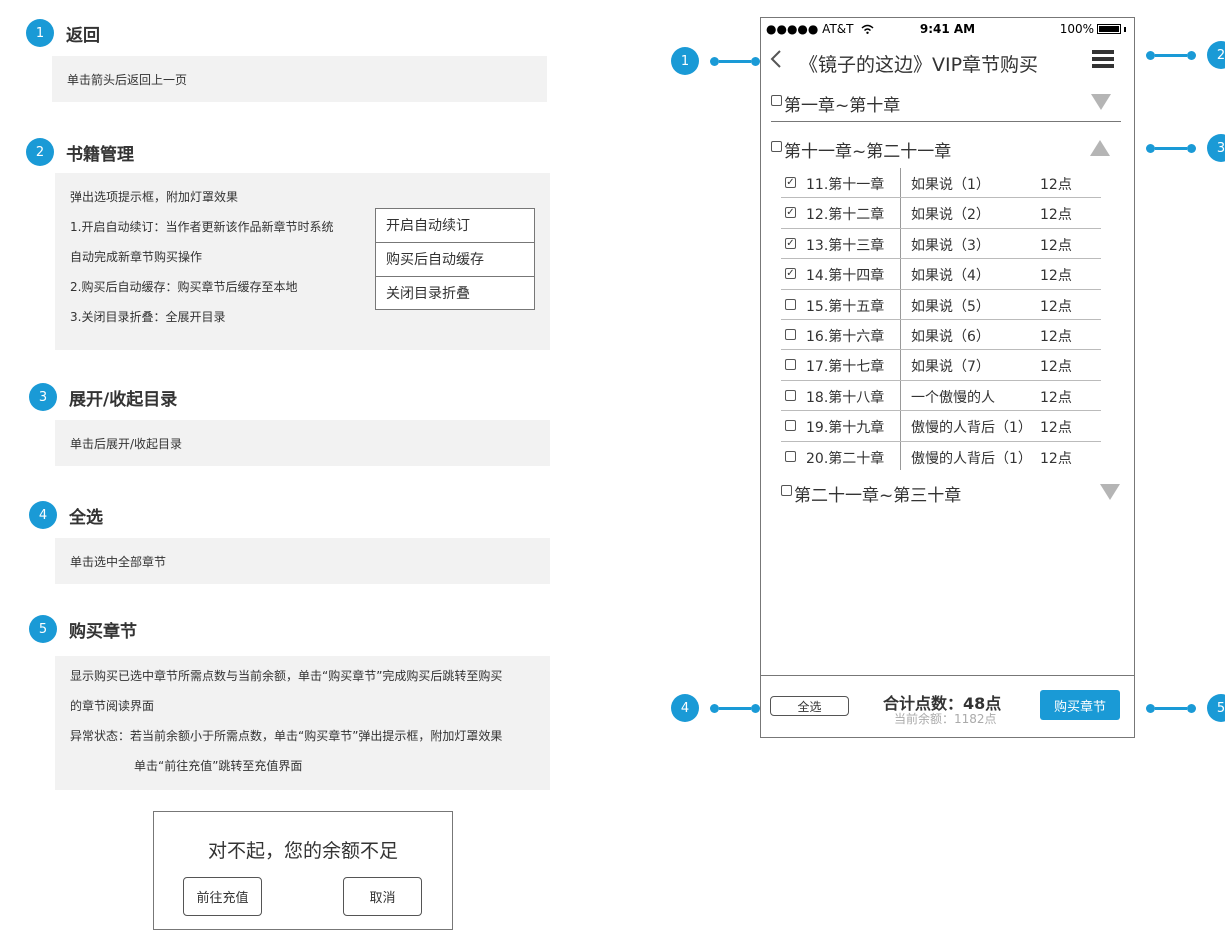  I want to click on callout-3: 3, so click(1185, 148).